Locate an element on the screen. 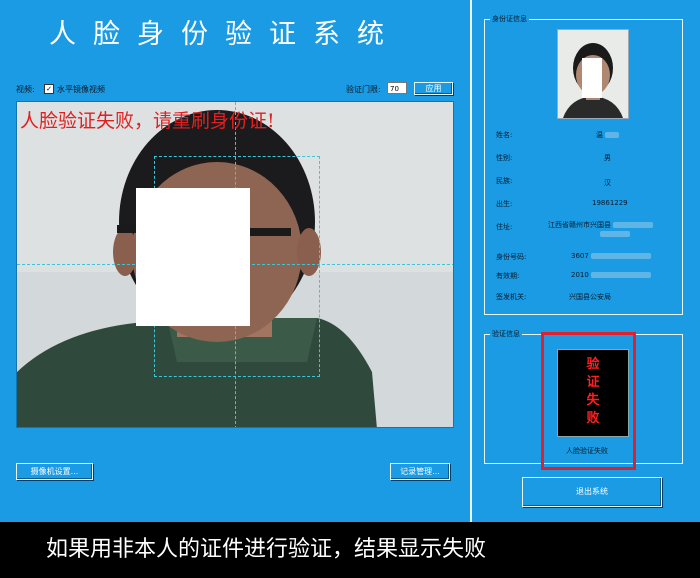  panel-divider is located at coordinates (471, 261).